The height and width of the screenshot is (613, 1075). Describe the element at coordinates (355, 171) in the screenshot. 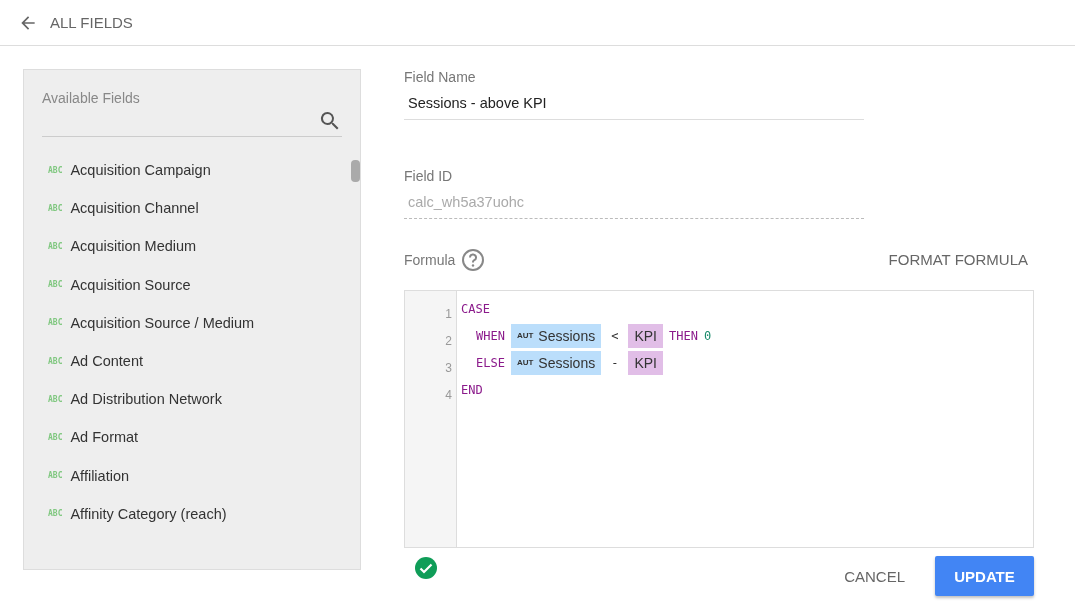

I see `scrollbar-thumb` at that location.